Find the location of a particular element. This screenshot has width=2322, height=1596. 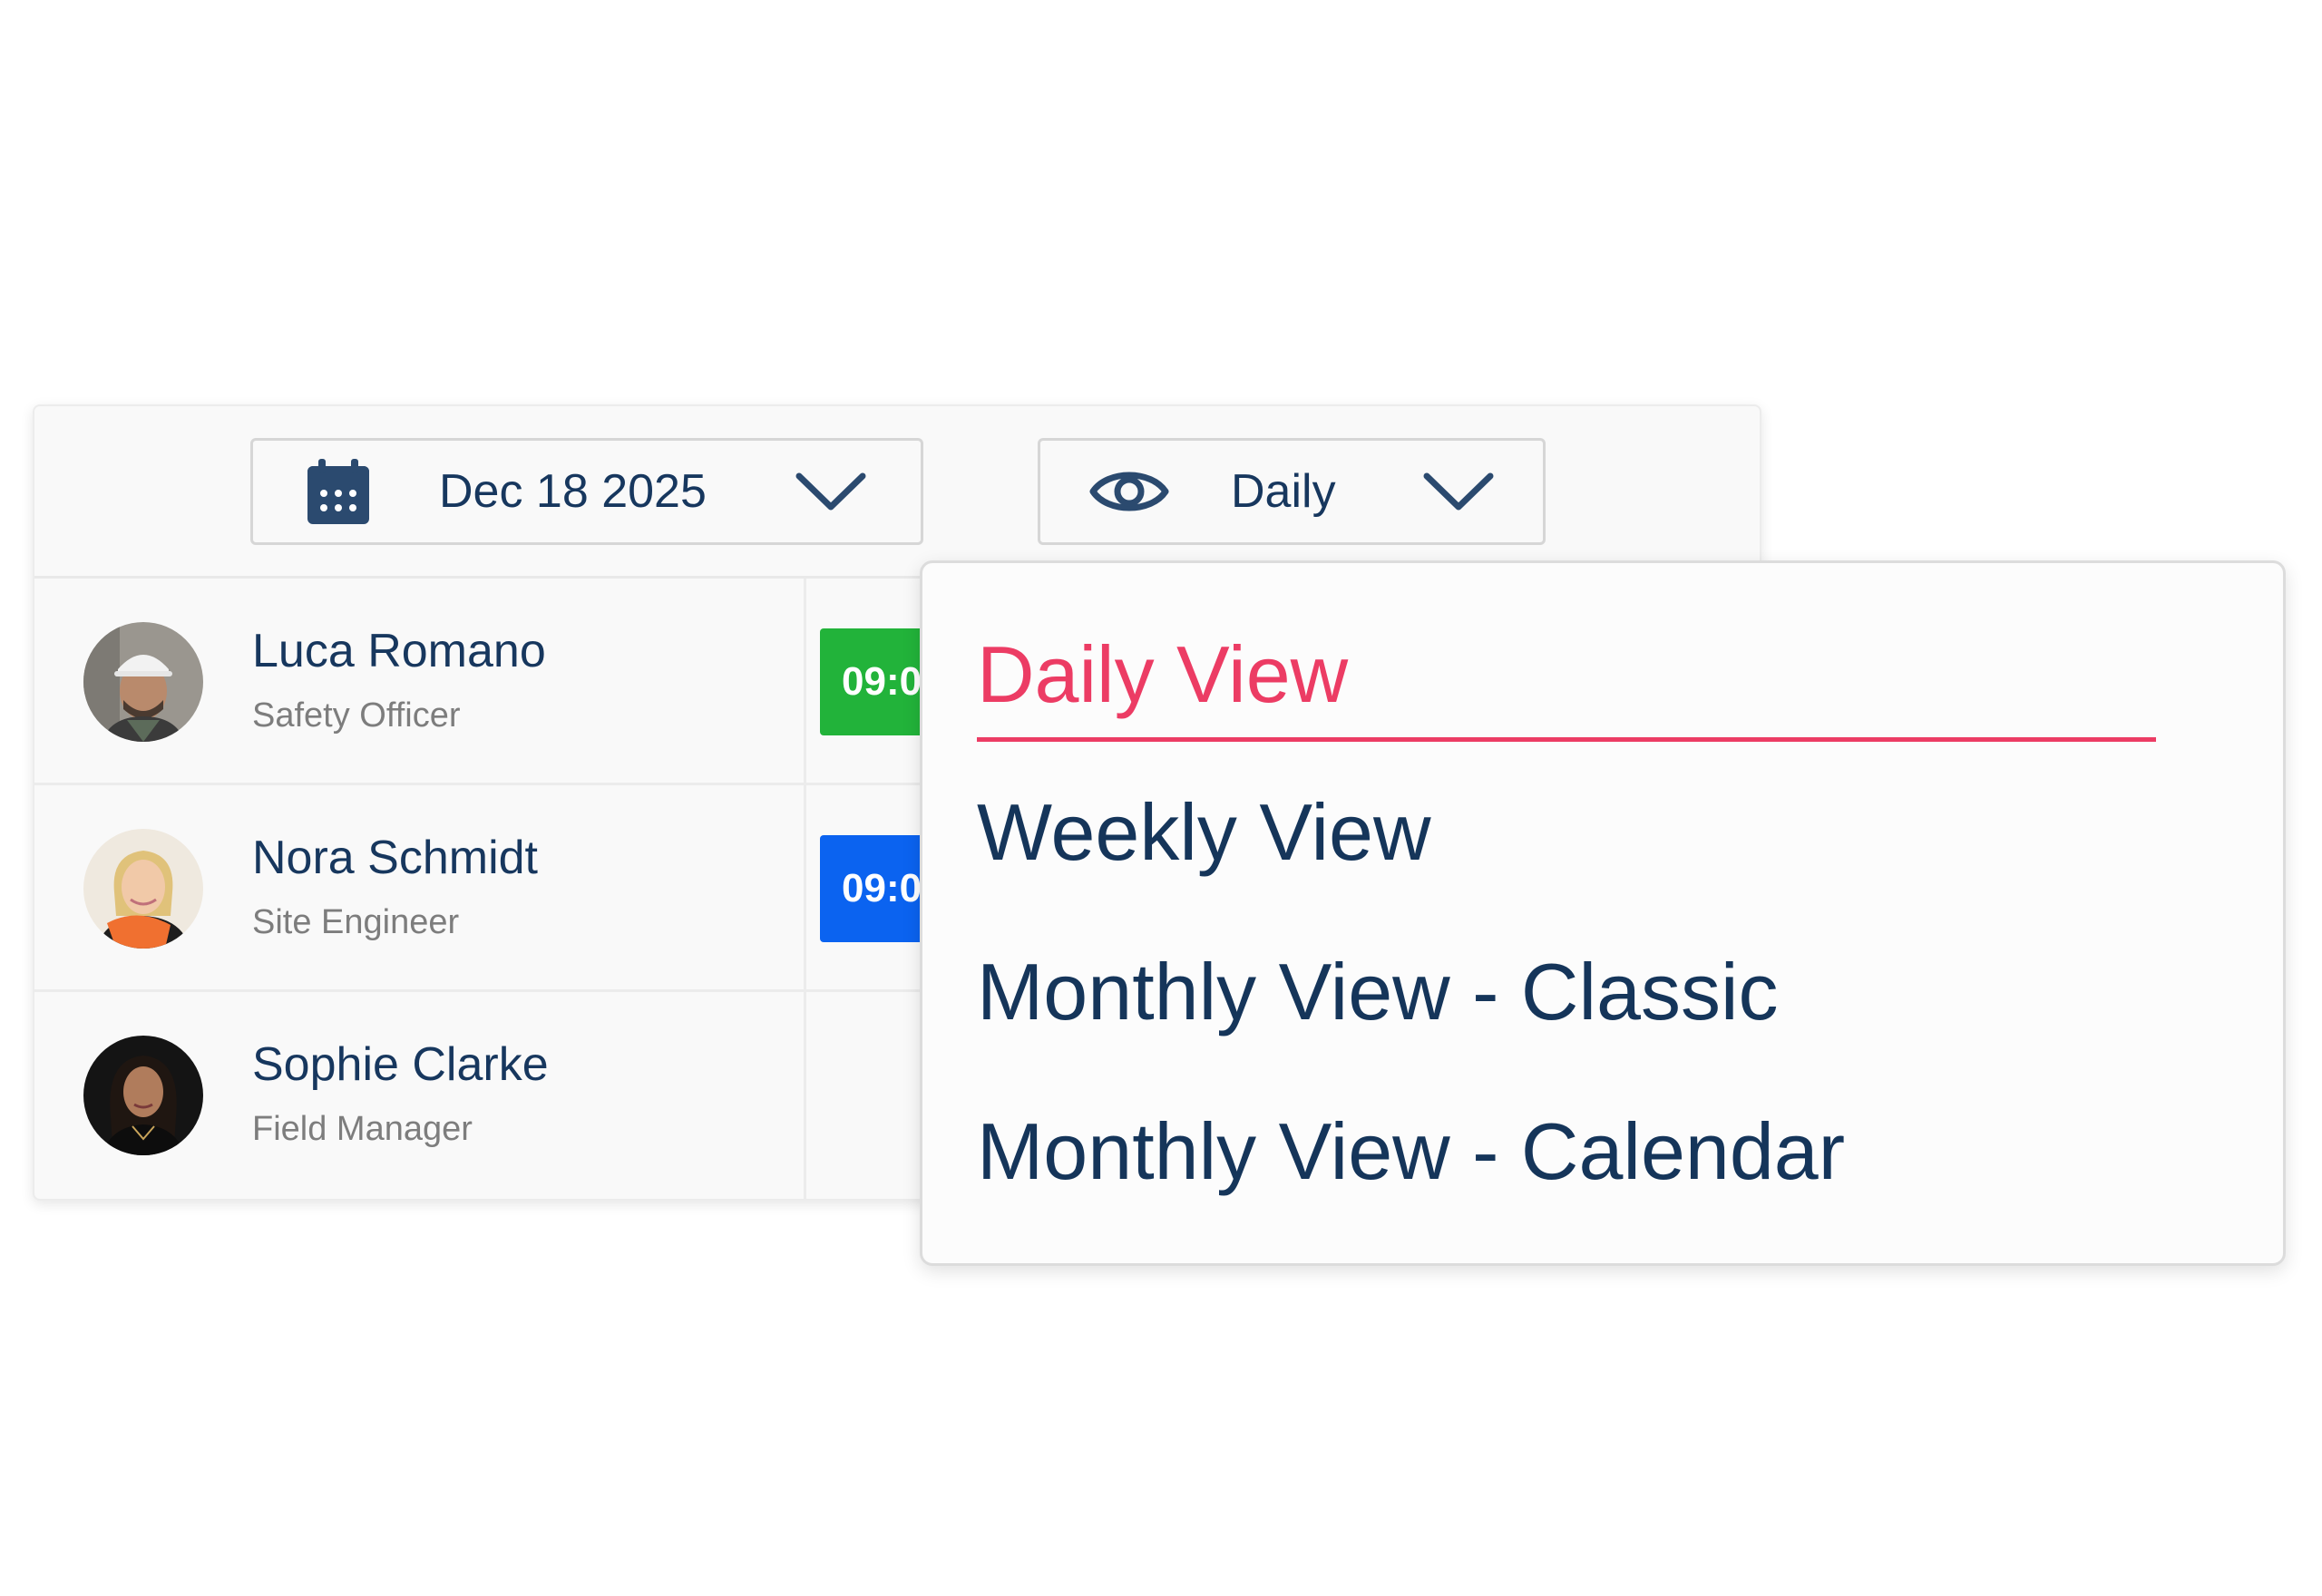

employee-role: Safety Officer is located at coordinates (356, 715).